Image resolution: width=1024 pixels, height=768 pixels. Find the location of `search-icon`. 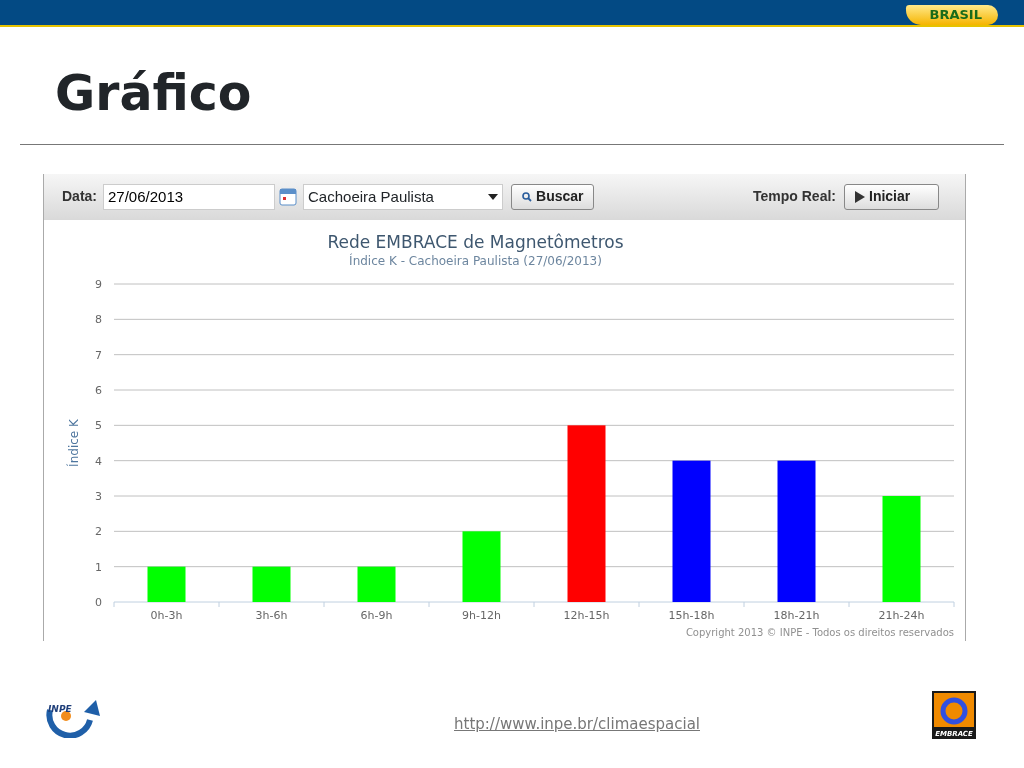

search-icon is located at coordinates (527, 196).